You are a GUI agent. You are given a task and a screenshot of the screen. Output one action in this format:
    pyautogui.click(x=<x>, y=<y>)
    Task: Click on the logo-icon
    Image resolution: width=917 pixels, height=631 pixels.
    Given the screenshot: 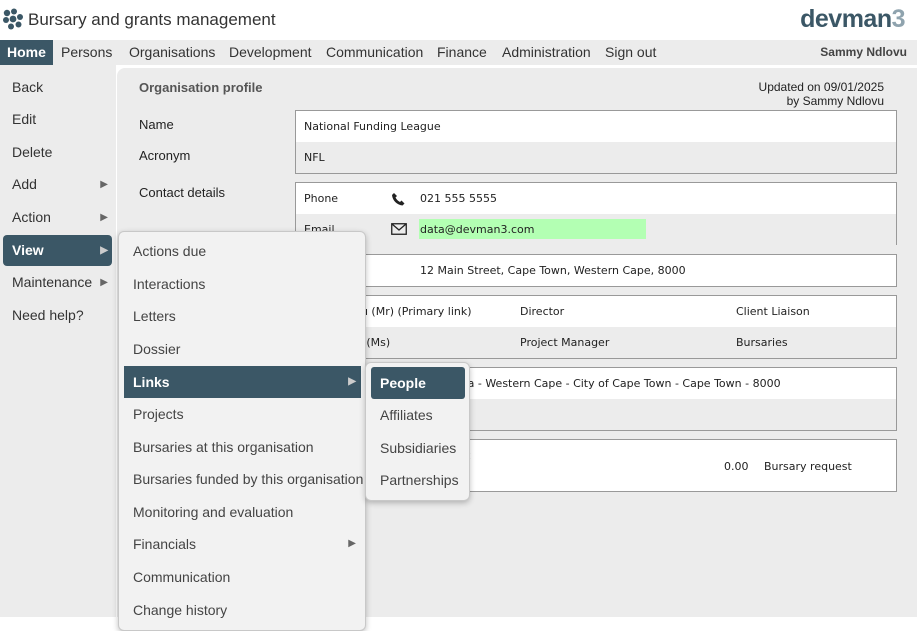 What is the action you would take?
    pyautogui.click(x=13, y=19)
    